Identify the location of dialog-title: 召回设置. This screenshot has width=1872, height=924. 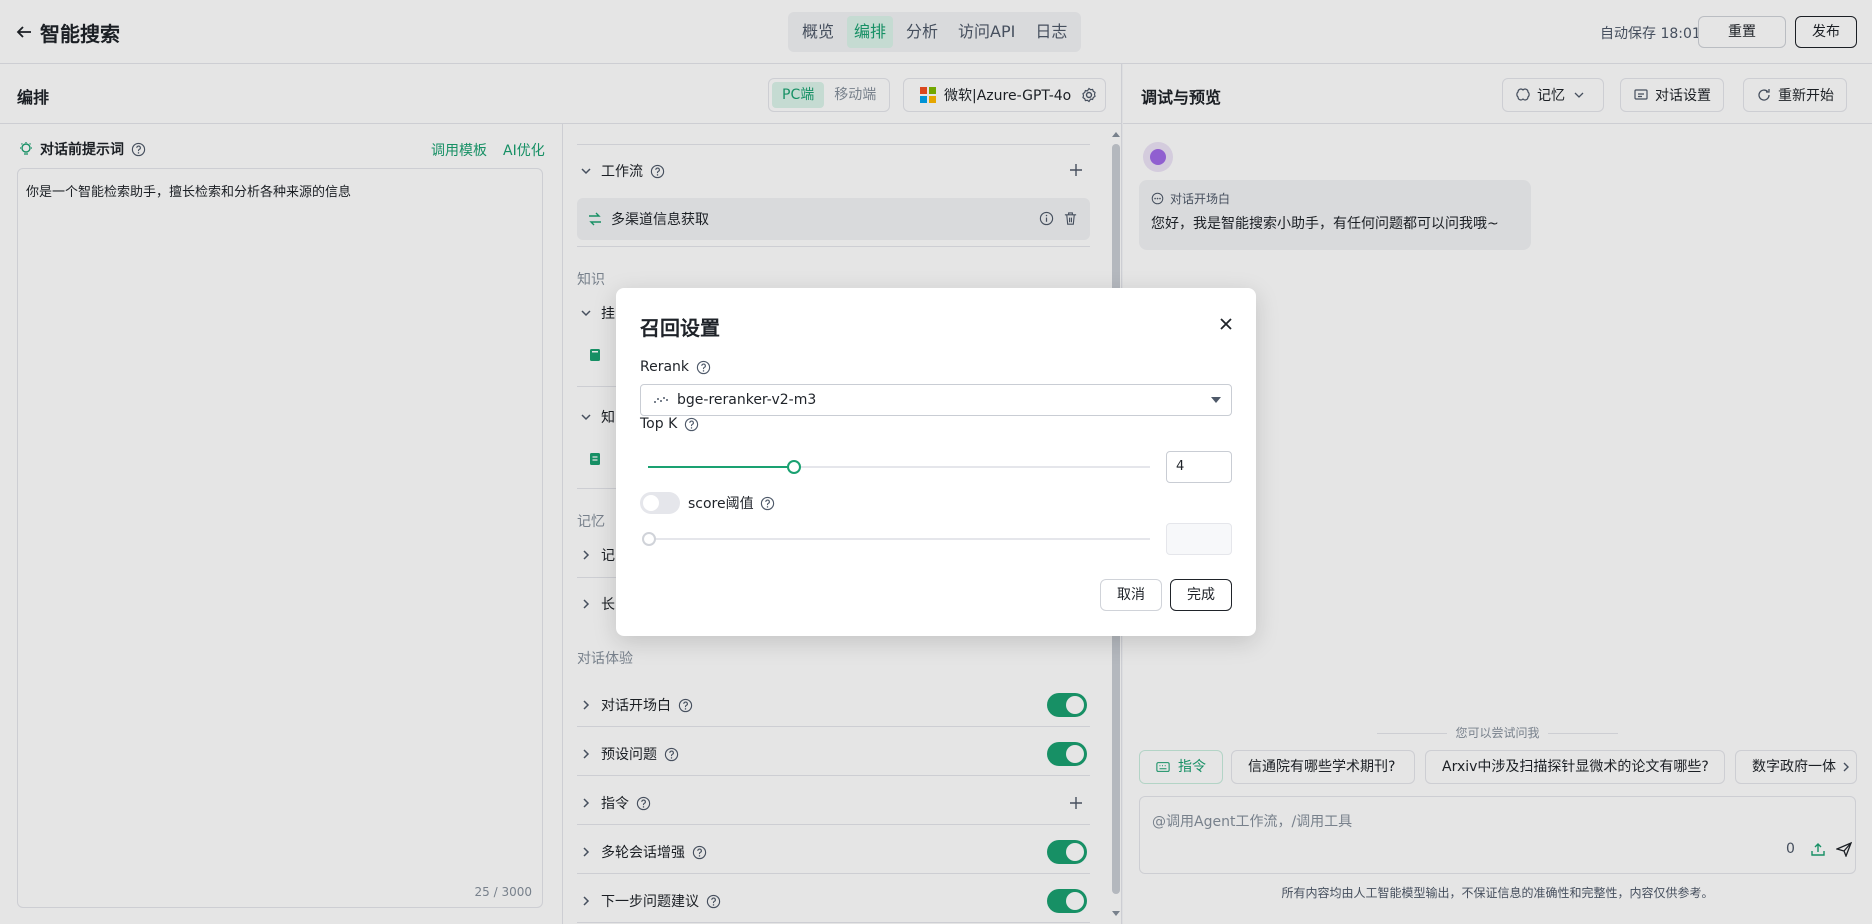
(680, 328).